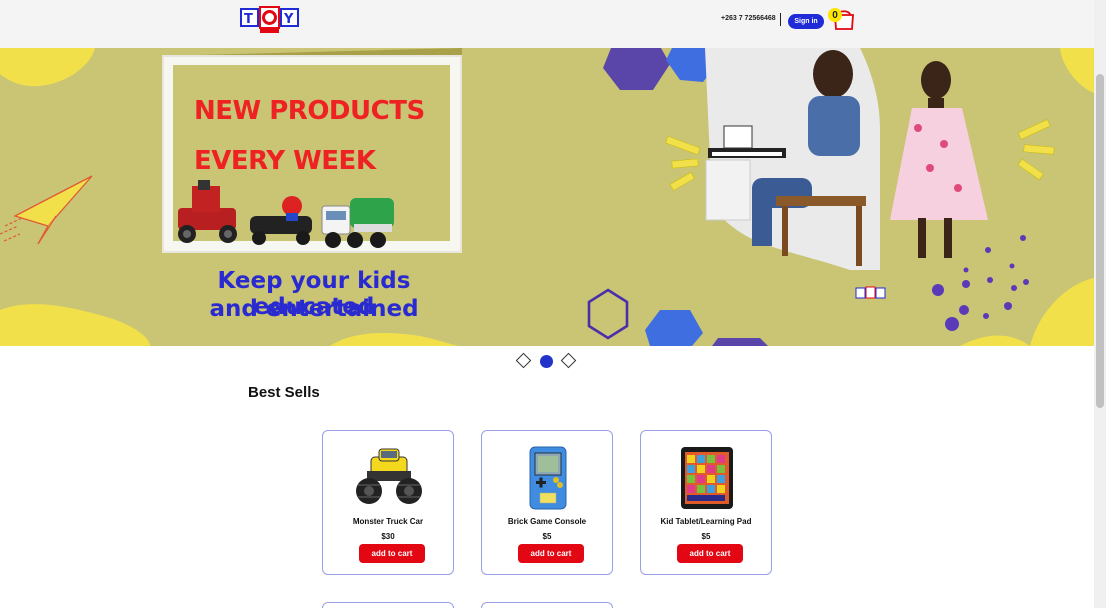 The width and height of the screenshot is (1106, 608). What do you see at coordinates (314, 309) in the screenshot?
I see `banner-tagline-2: and entertained` at bounding box center [314, 309].